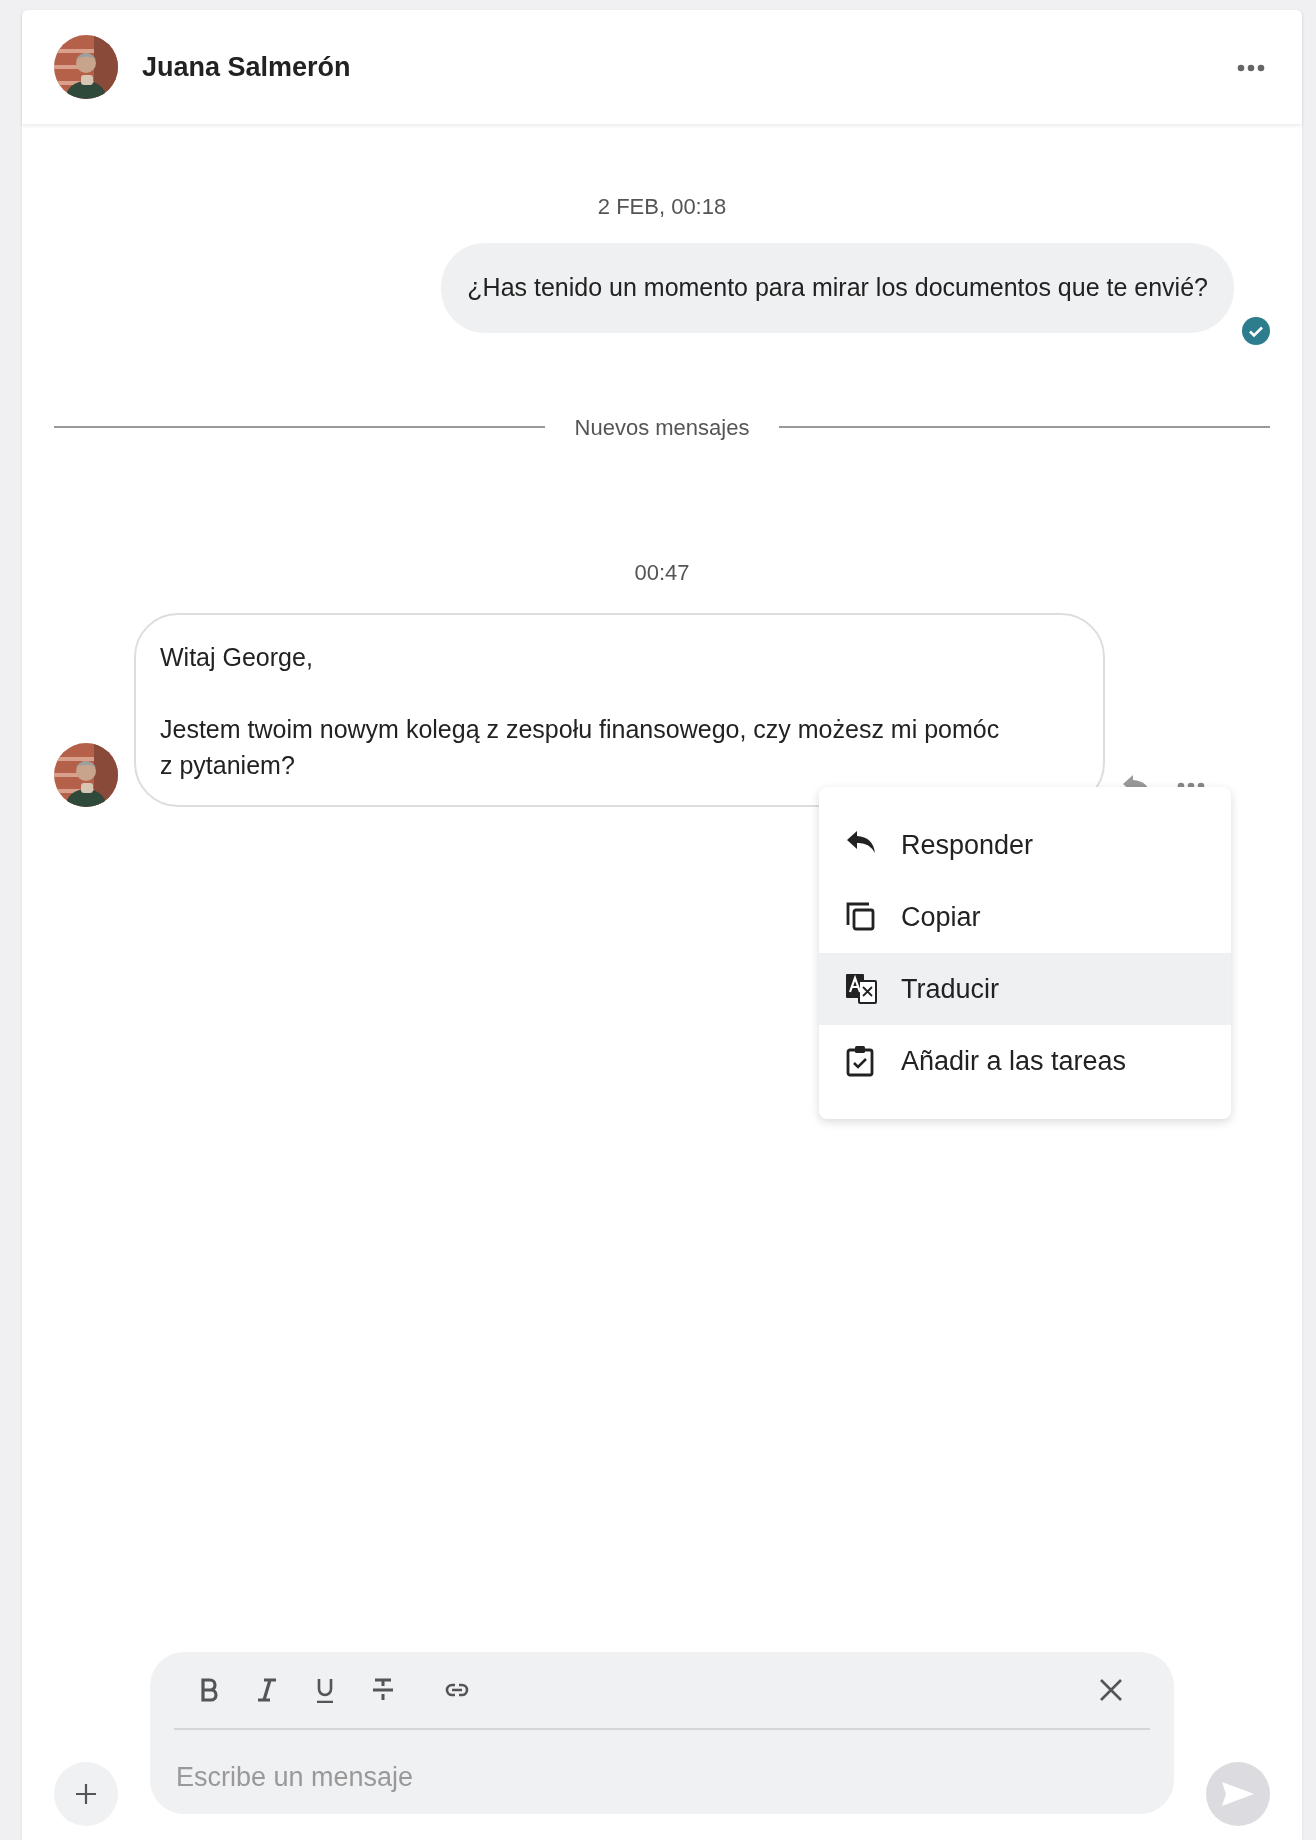 The image size is (1316, 1840). I want to click on message-bubble: ¿Has tenido un momento para mirar los documentos que te envié?, so click(837, 288).